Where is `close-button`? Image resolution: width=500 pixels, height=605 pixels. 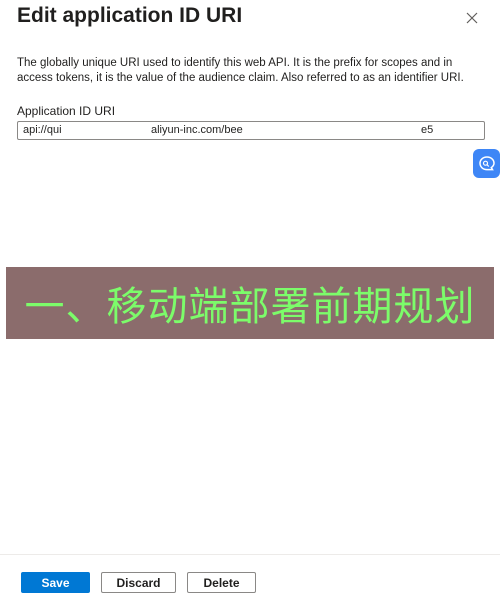 close-button is located at coordinates (472, 18).